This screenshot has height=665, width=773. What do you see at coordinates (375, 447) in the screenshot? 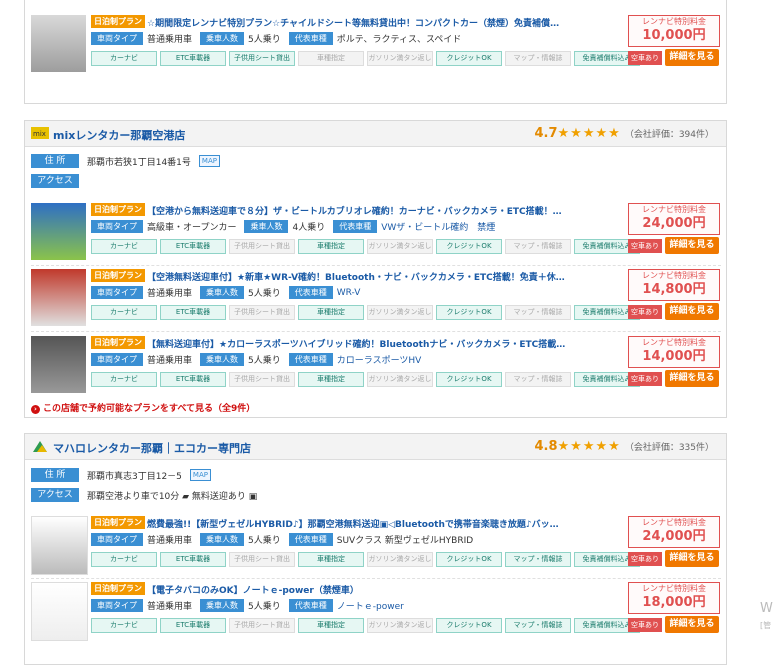
I see `shop-header: マハロレンタカー那覇｜エコカー専門店 4.8★★★★★ （会社評価：335件）` at bounding box center [375, 447].